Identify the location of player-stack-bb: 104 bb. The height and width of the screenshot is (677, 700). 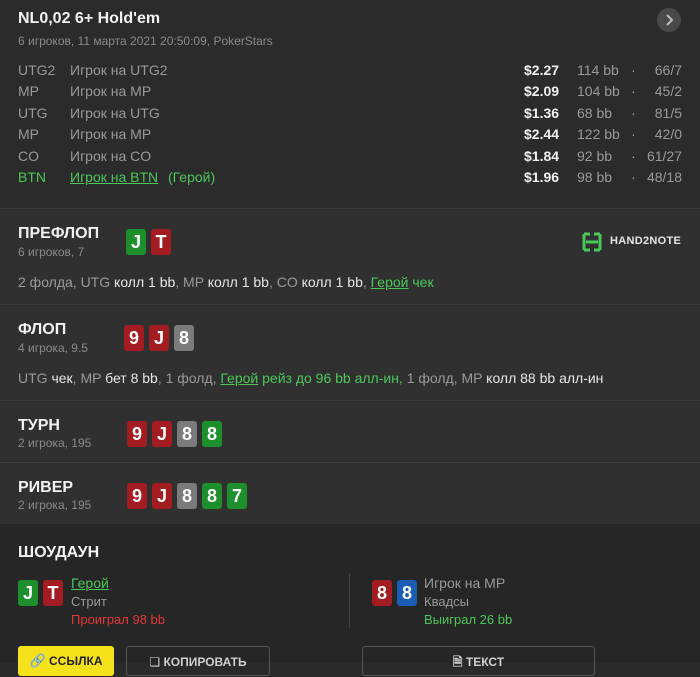
(598, 91).